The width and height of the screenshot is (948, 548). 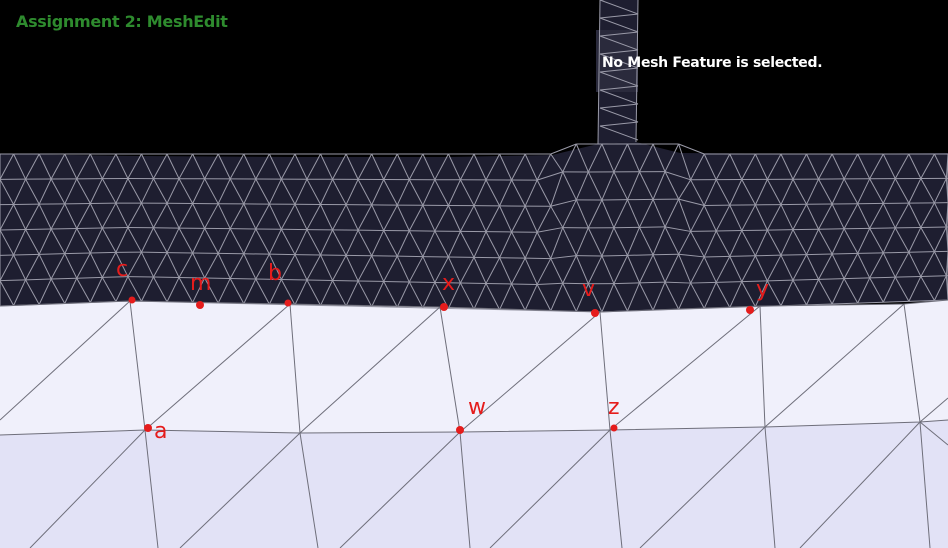 What do you see at coordinates (132, 300) in the screenshot?
I see `vertex-marker-c` at bounding box center [132, 300].